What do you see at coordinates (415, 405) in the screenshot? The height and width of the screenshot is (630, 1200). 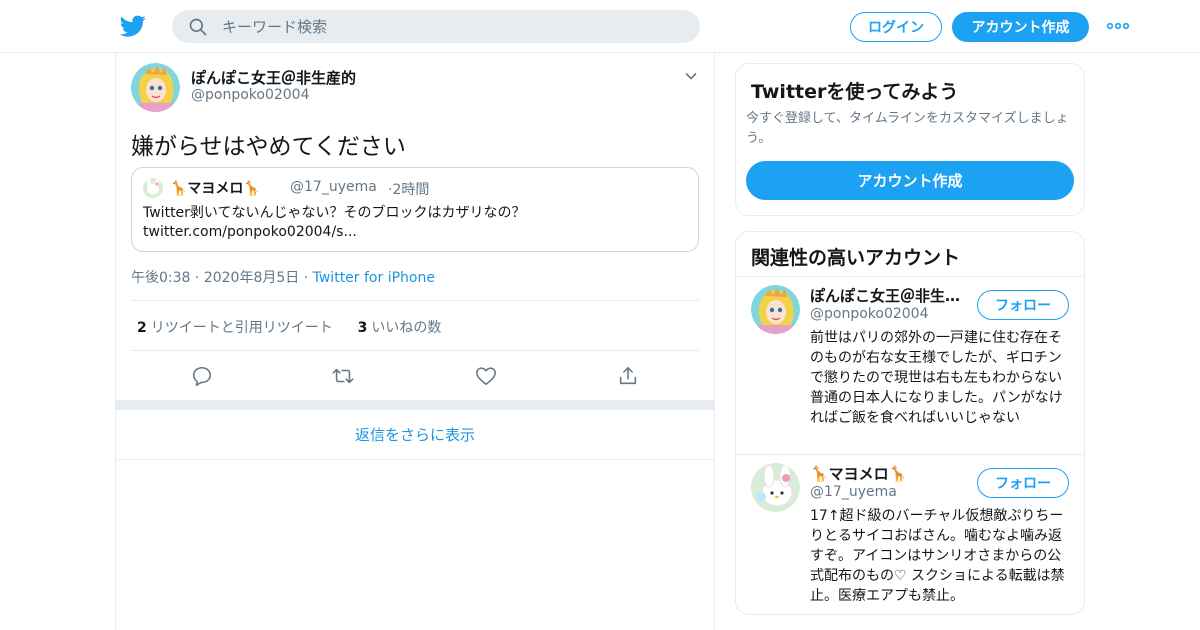 I see `section-divider` at bounding box center [415, 405].